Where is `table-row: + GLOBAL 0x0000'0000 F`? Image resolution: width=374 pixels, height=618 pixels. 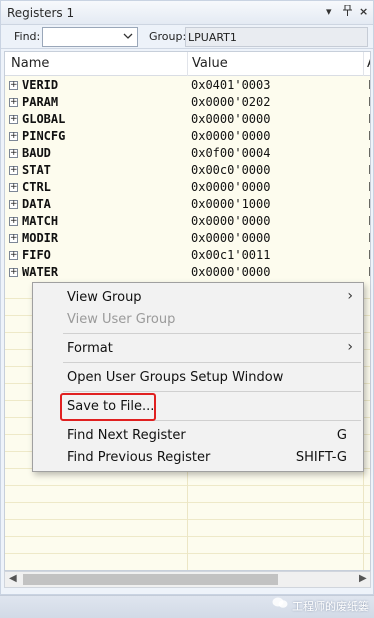
table-row: + GLOBAL 0x0000'0000 F is located at coordinates (187, 119).